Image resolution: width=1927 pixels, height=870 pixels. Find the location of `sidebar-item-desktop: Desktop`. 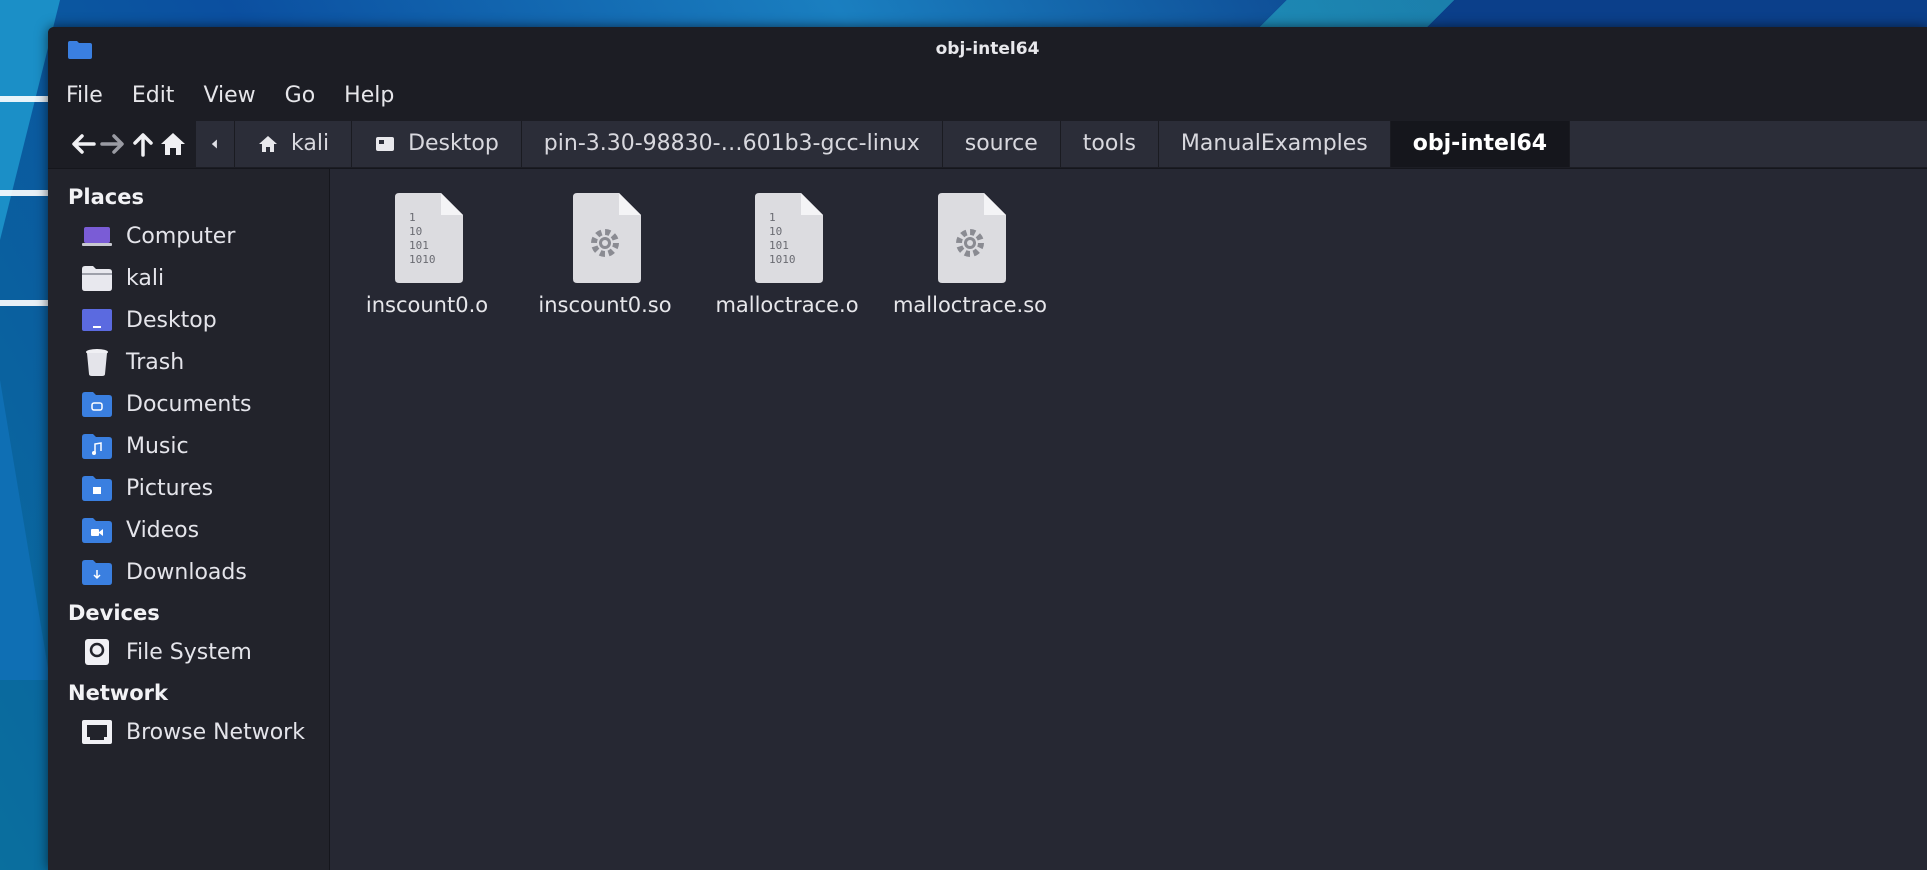

sidebar-item-desktop: Desktop is located at coordinates (188, 320).